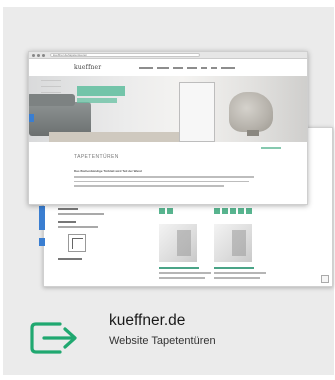 This screenshot has height=380, width=335. I want to click on site-nav, so click(187, 67).